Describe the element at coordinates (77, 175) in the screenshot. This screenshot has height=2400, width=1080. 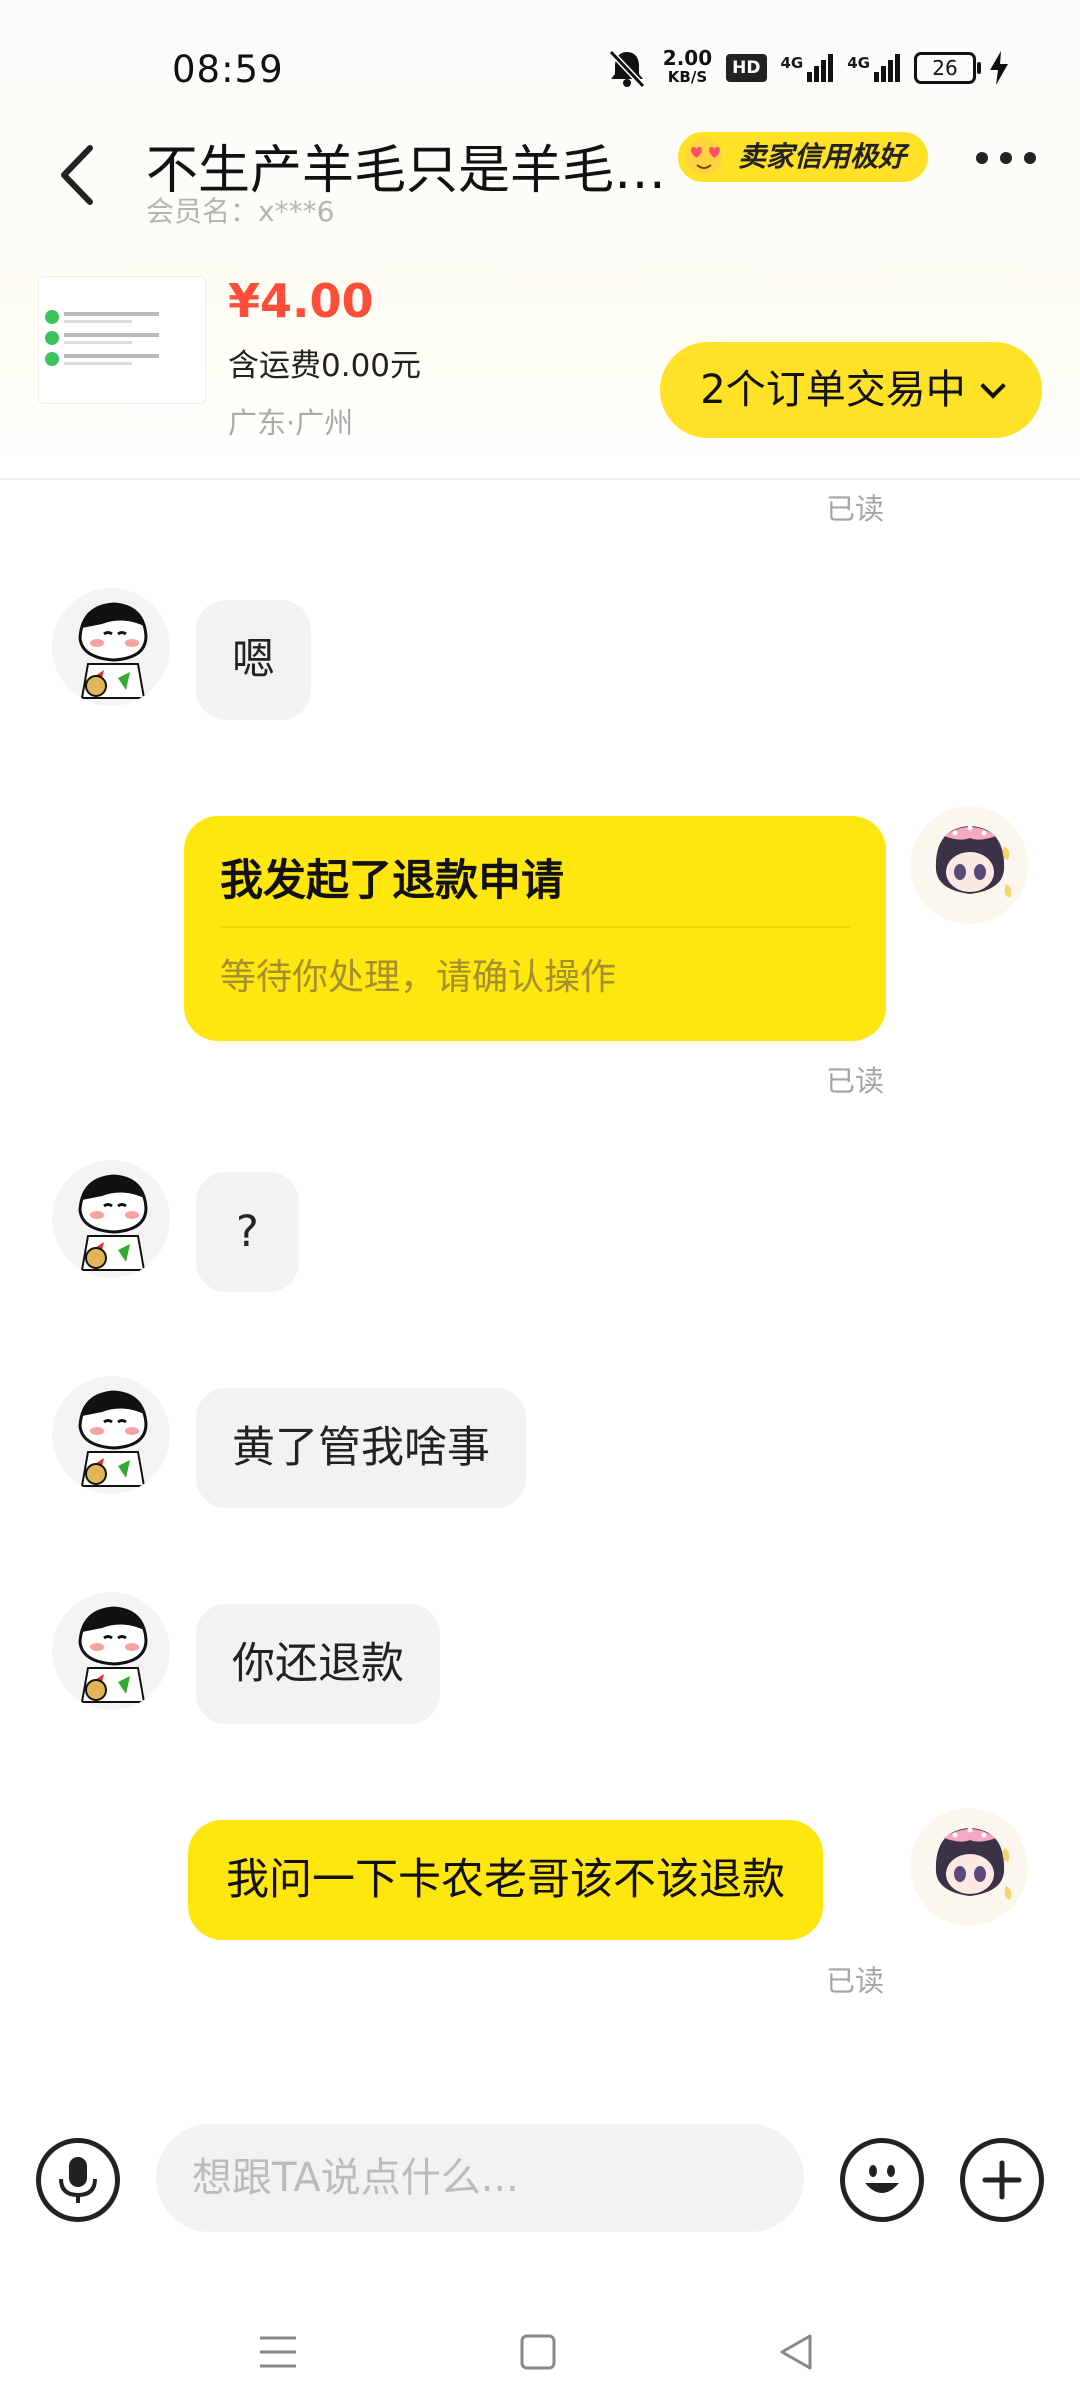
I see `chevron-left-icon` at that location.